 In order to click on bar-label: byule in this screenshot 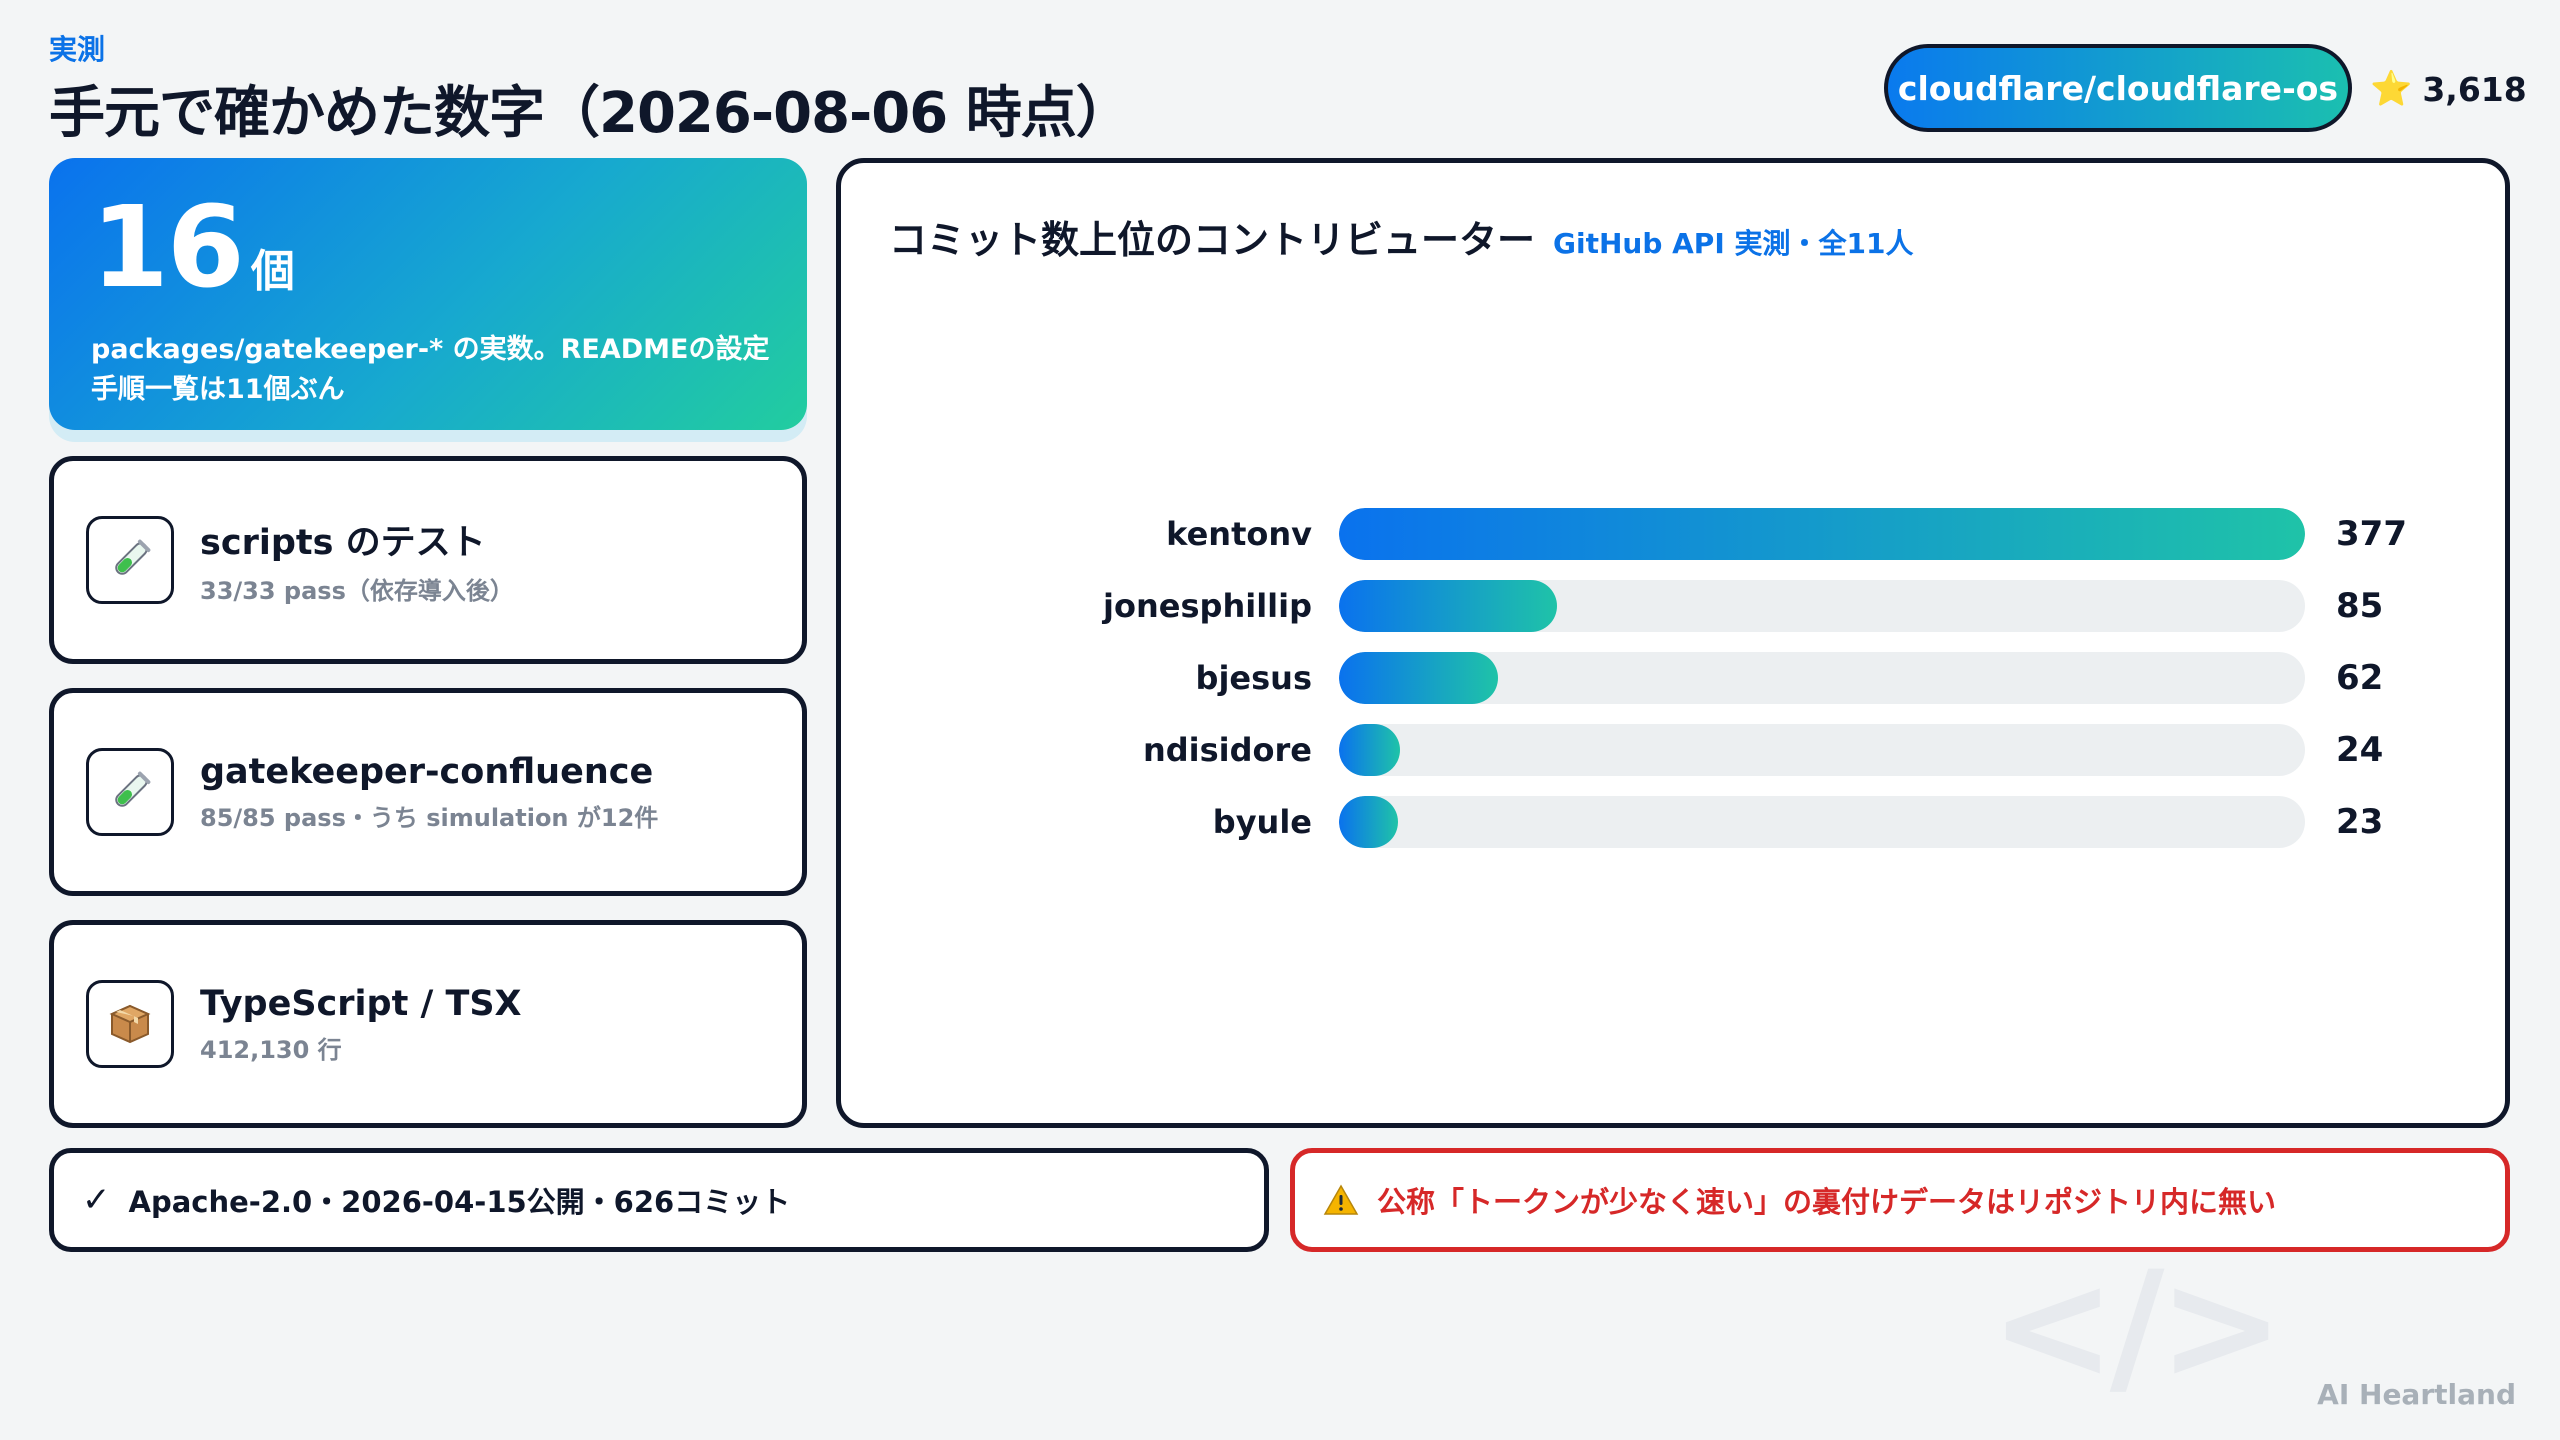, I will do `click(1262, 822)`.